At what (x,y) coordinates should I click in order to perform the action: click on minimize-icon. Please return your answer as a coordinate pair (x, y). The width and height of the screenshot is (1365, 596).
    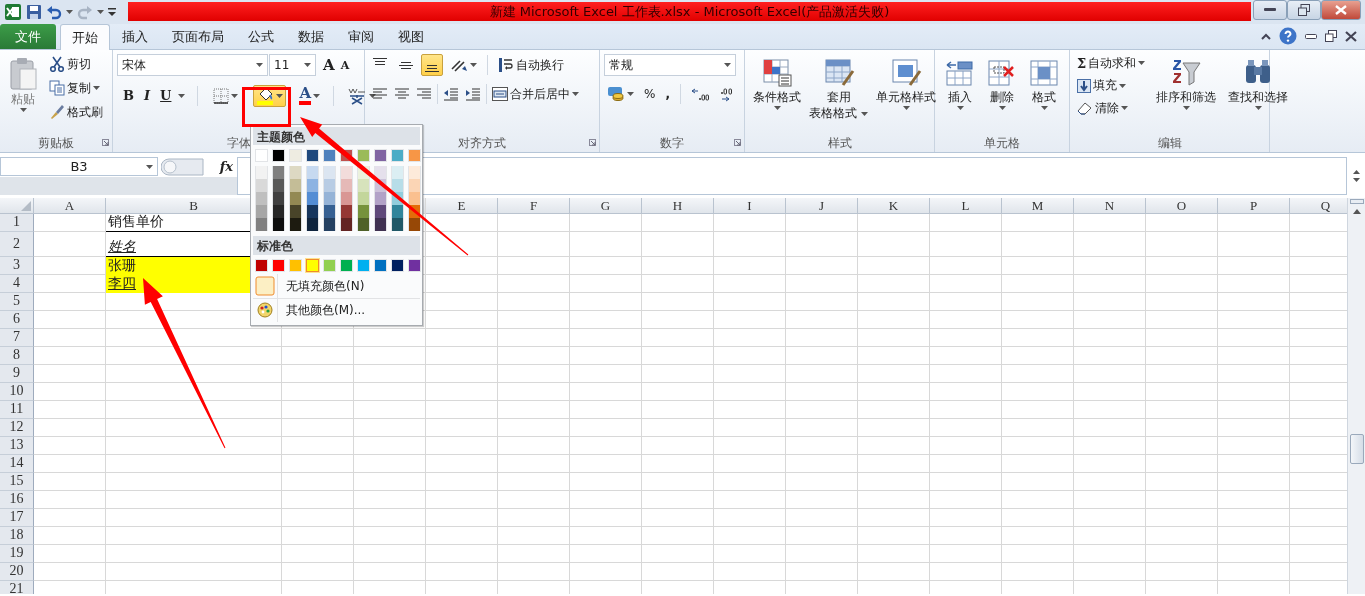
    Looking at the image, I should click on (1311, 36).